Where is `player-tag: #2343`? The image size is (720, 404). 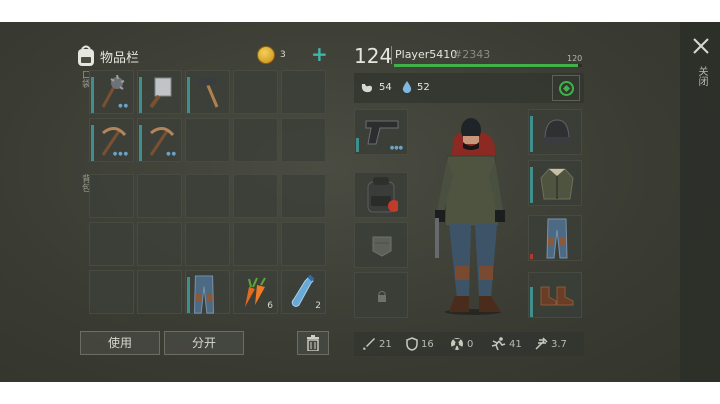
player-tag: #2343 is located at coordinates (472, 54).